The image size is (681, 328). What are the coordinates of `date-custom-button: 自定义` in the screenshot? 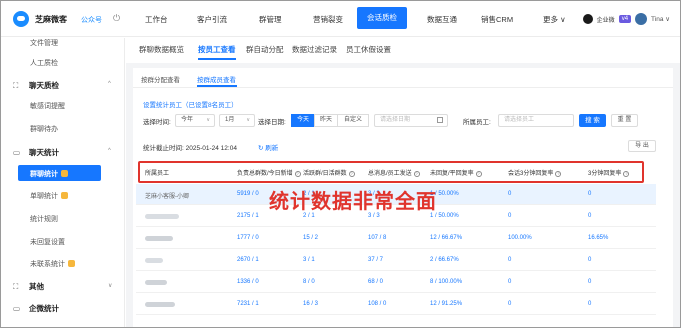 It's located at (353, 120).